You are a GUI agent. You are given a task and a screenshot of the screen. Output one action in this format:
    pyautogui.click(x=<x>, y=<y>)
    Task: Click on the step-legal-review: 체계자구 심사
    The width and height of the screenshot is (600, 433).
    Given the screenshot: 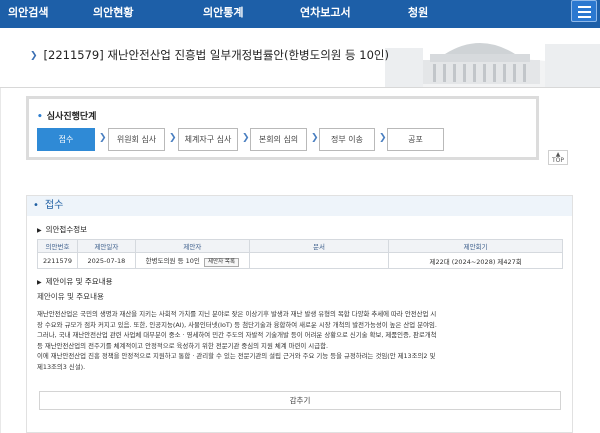 What is the action you would take?
    pyautogui.click(x=208, y=139)
    